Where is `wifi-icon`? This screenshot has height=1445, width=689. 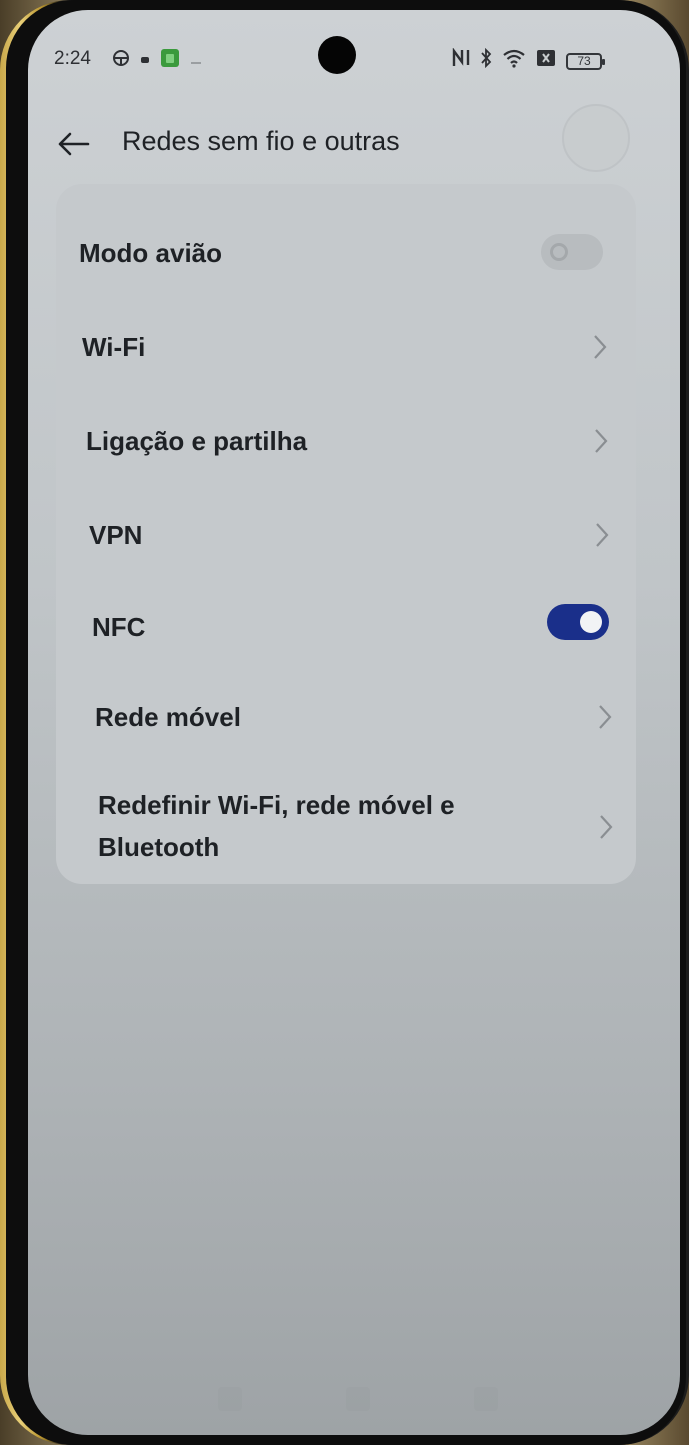
wifi-icon is located at coordinates (514, 61).